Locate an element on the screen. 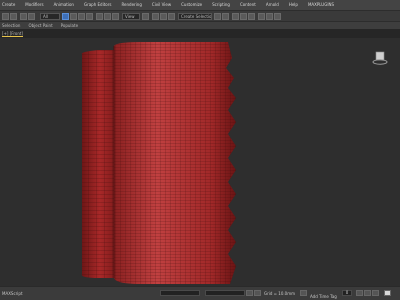  menu-arnold: Arnold is located at coordinates (272, 5).